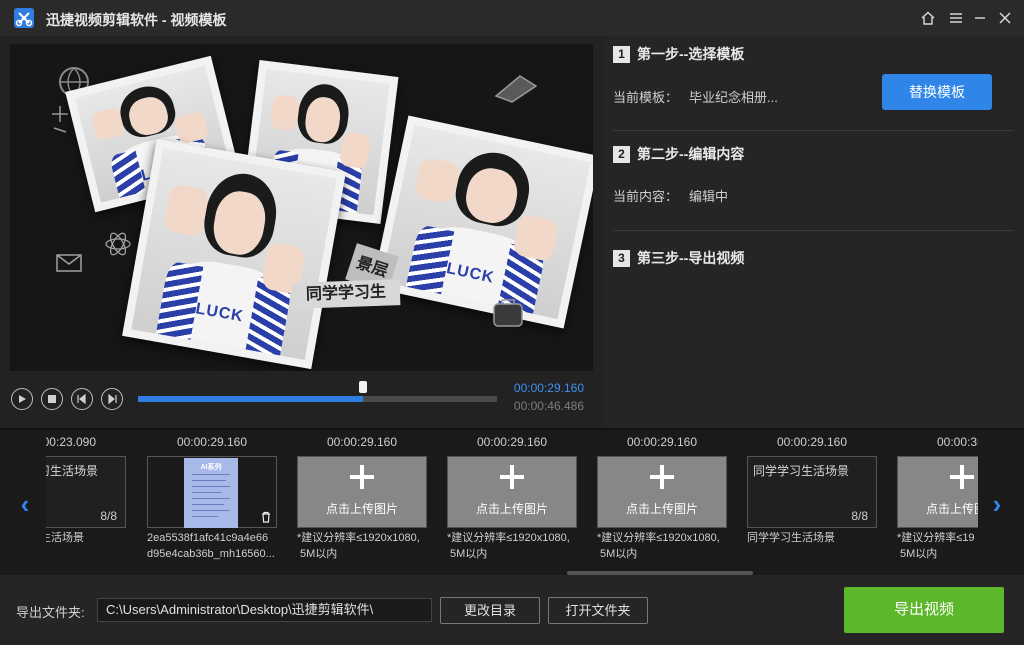 The width and height of the screenshot is (1024, 645). I want to click on progress-handle, so click(363, 387).